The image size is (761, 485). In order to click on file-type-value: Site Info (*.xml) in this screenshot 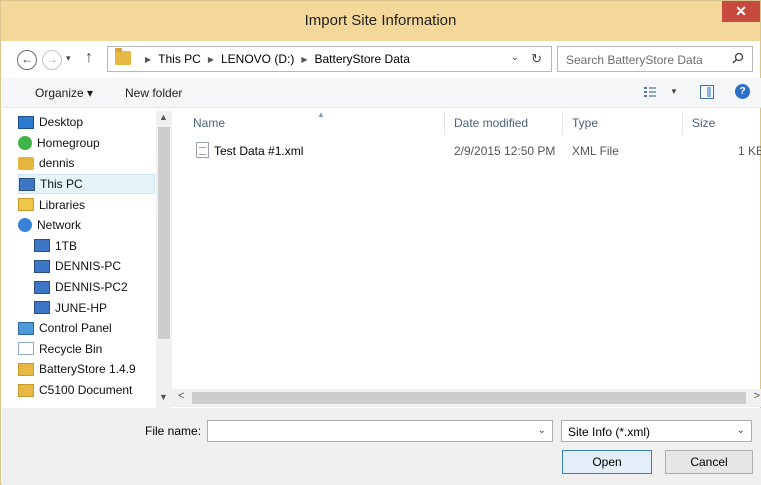, I will do `click(609, 432)`.